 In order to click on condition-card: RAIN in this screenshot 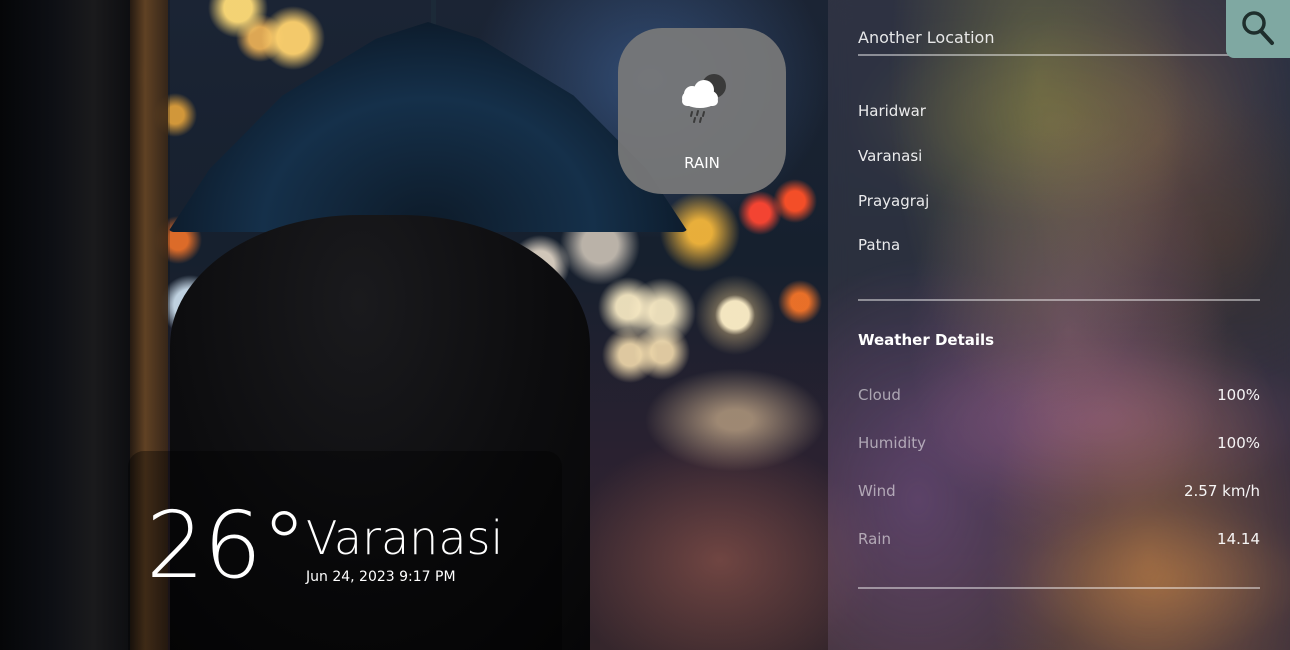, I will do `click(702, 111)`.